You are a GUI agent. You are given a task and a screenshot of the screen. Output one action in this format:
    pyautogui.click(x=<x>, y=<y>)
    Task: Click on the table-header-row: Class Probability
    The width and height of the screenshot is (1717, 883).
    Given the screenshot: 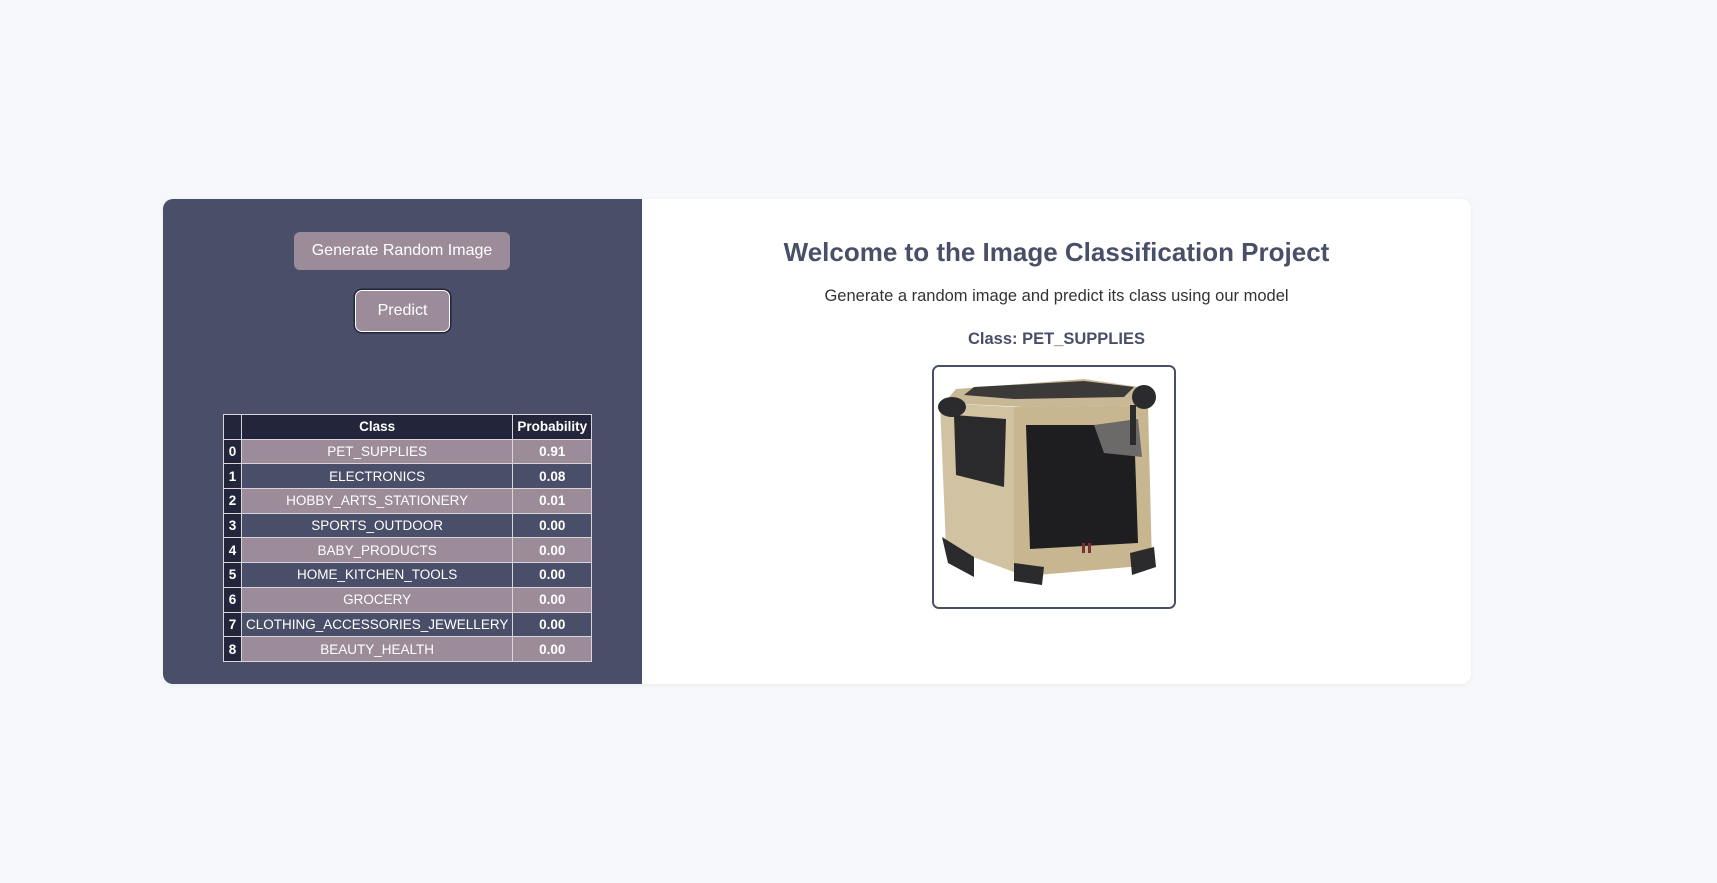 What is the action you would take?
    pyautogui.click(x=408, y=427)
    